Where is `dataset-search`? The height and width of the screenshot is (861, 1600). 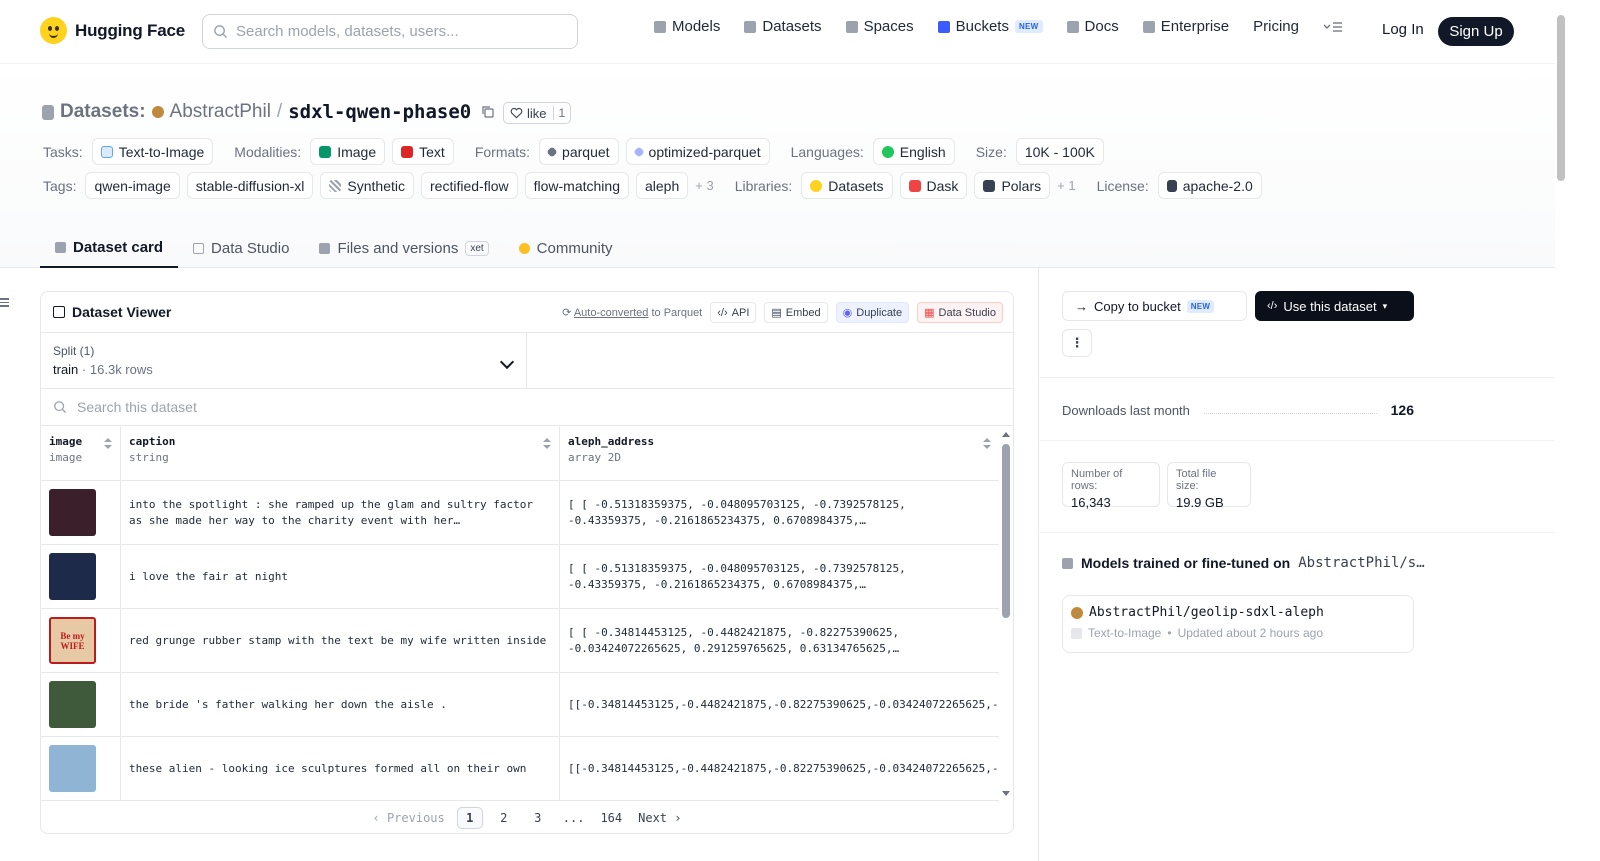
dataset-search is located at coordinates (527, 407).